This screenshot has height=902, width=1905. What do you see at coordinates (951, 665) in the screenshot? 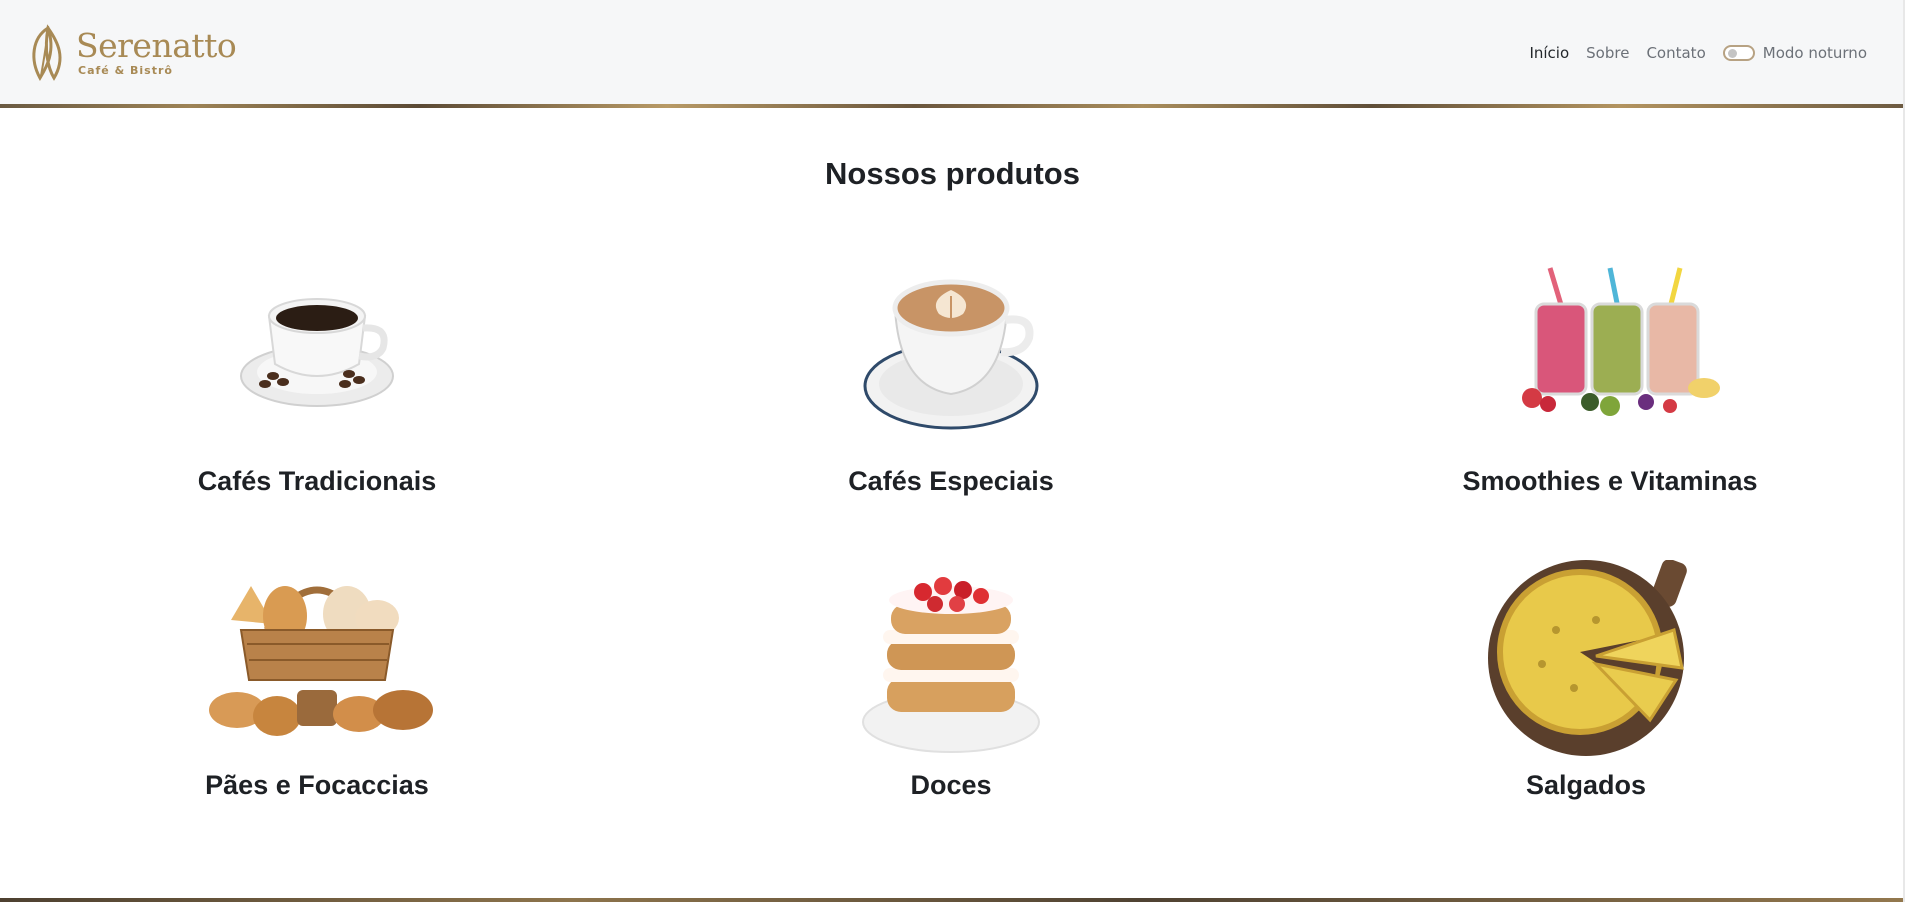
I see `strawberry-cake-image` at bounding box center [951, 665].